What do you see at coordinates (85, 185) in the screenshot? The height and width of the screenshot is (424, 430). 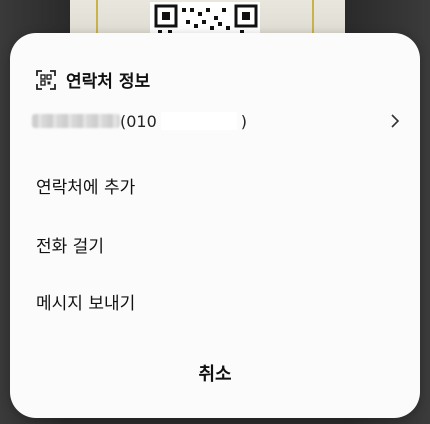 I see `add-to-contacts-button: 연락처에 추가` at bounding box center [85, 185].